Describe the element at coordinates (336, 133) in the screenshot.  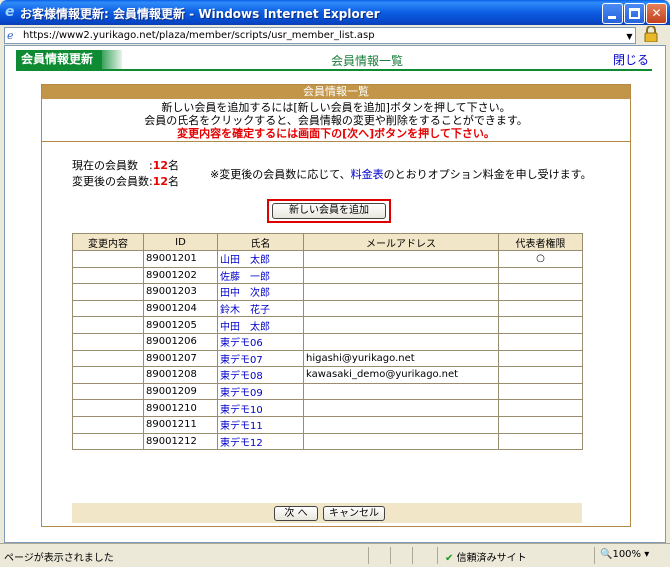
I see `instruction-line-3: 変更内容を確定するには画面下の[次へ]ボタンを押して下さい。` at that location.